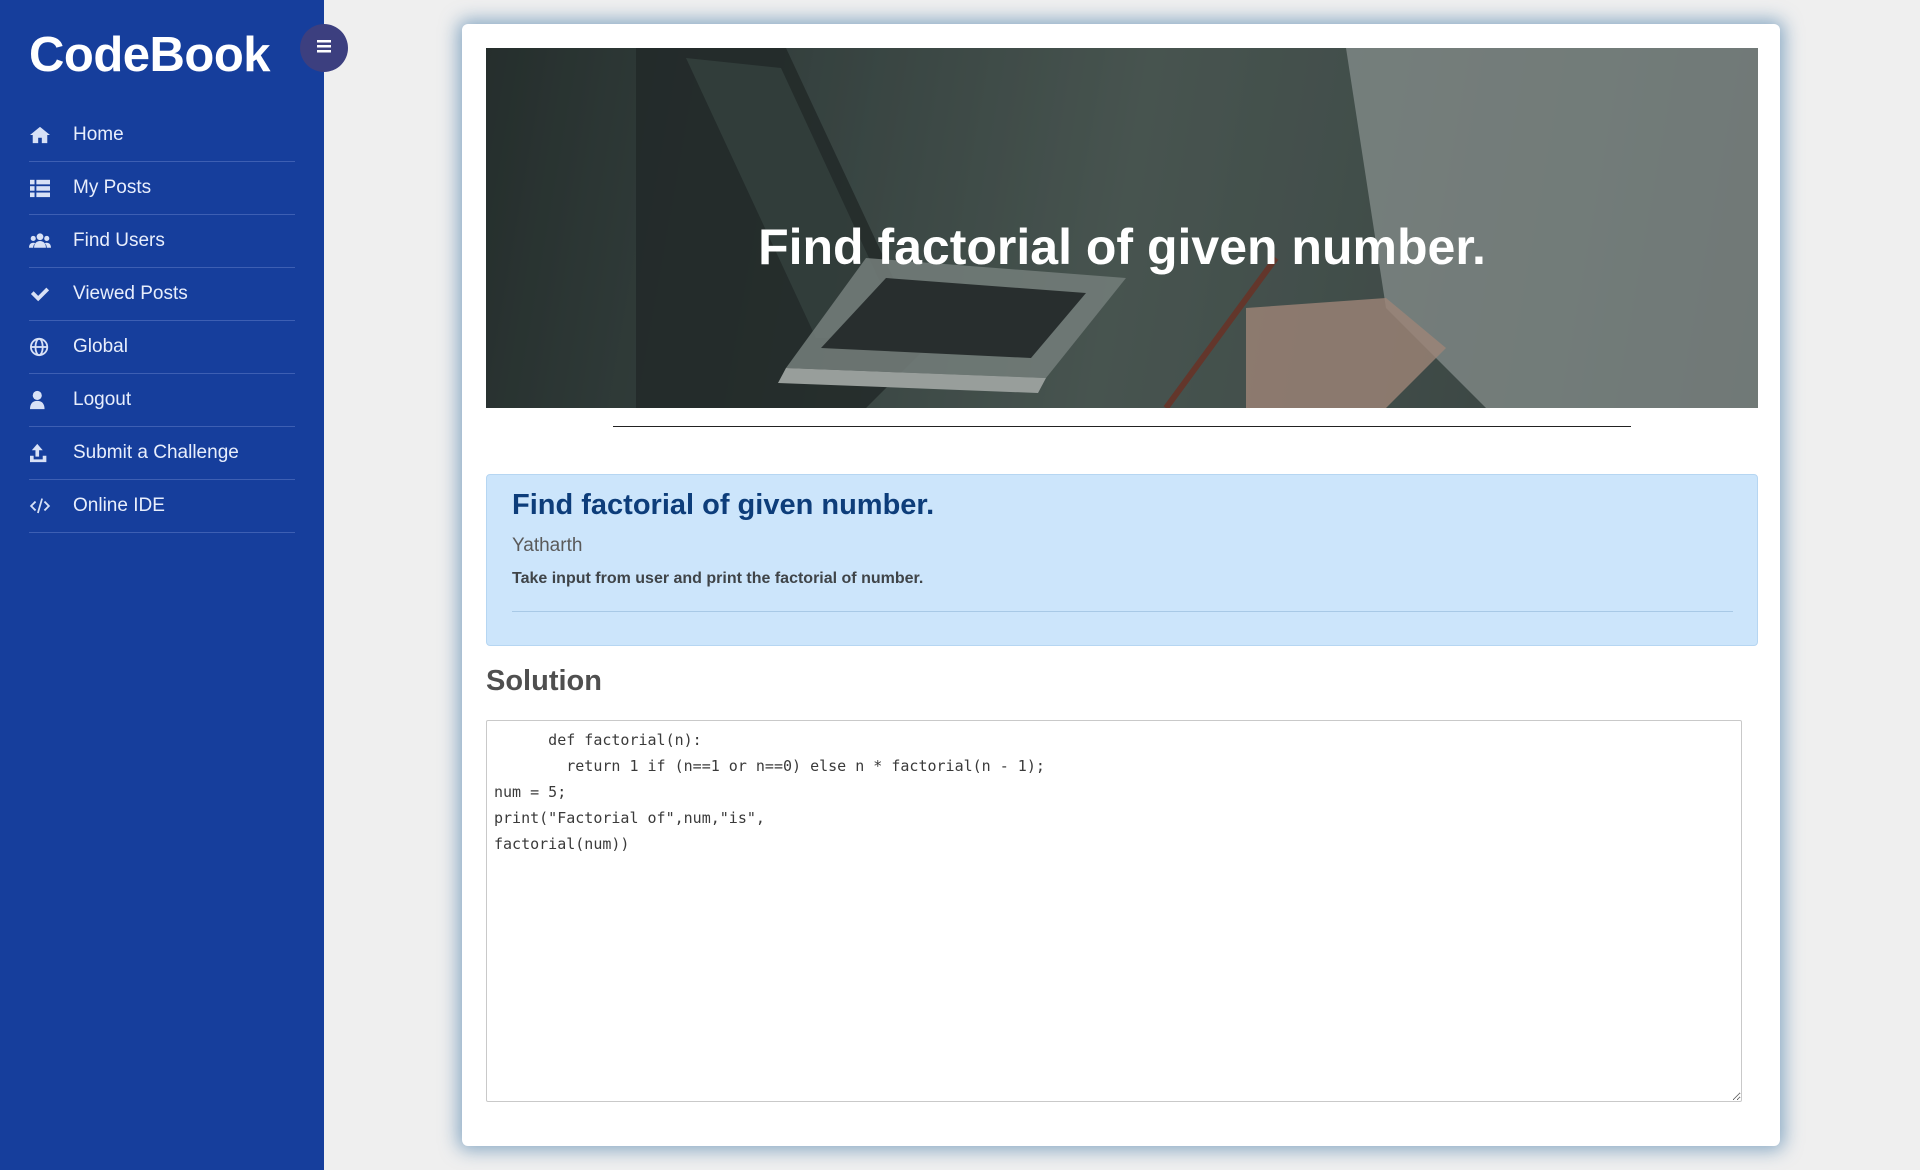 This screenshot has width=1920, height=1170. What do you see at coordinates (48, 241) in the screenshot?
I see `users-icon` at bounding box center [48, 241].